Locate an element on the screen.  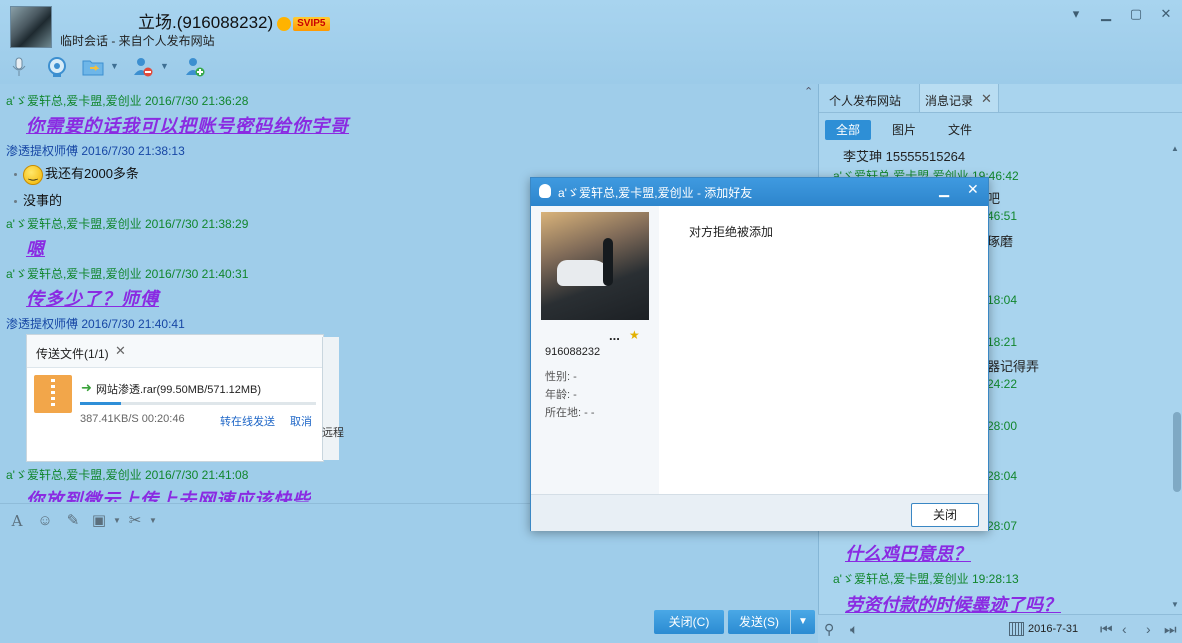
chevron-down-icon: ▾ is located at coordinates (1076, 14).